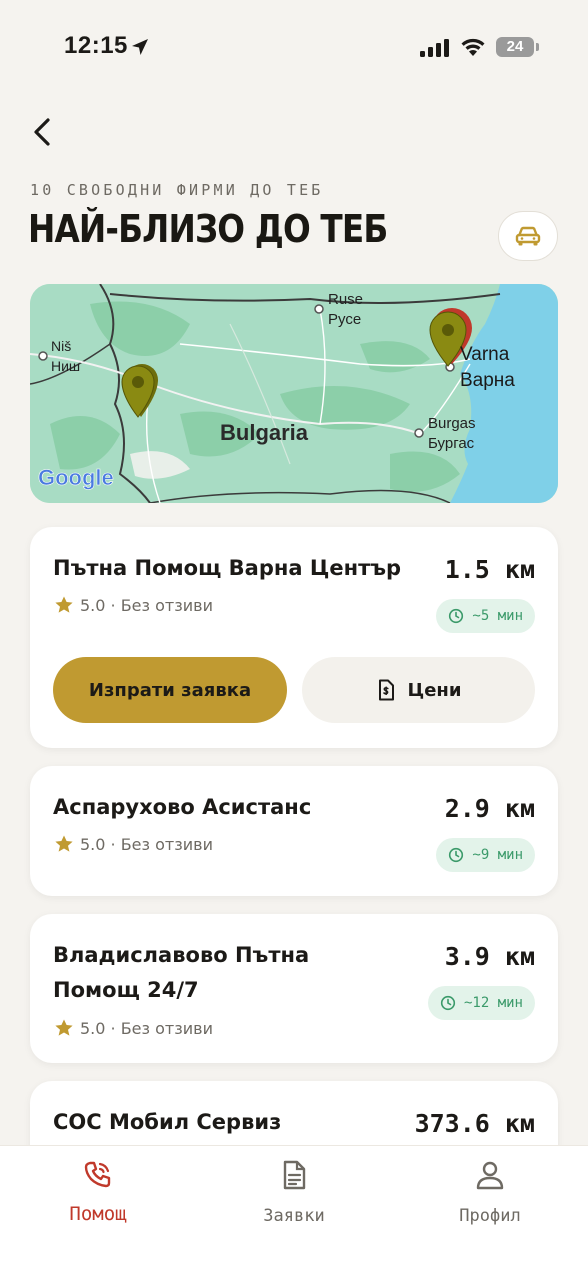  What do you see at coordinates (489, 808) in the screenshot?
I see `company-distance: 2.9 км` at bounding box center [489, 808].